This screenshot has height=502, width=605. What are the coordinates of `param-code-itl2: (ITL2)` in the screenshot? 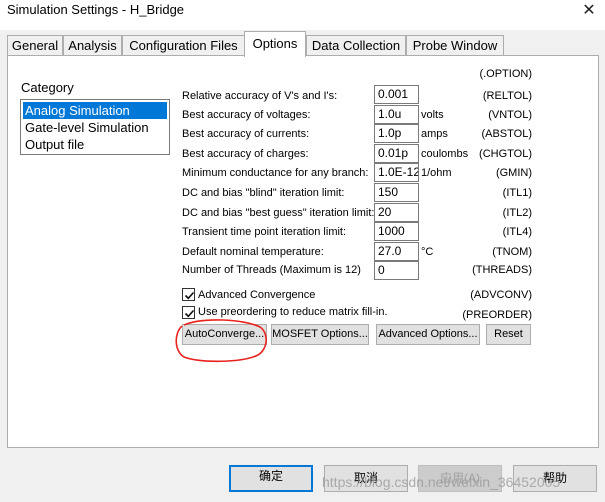 It's located at (517, 213).